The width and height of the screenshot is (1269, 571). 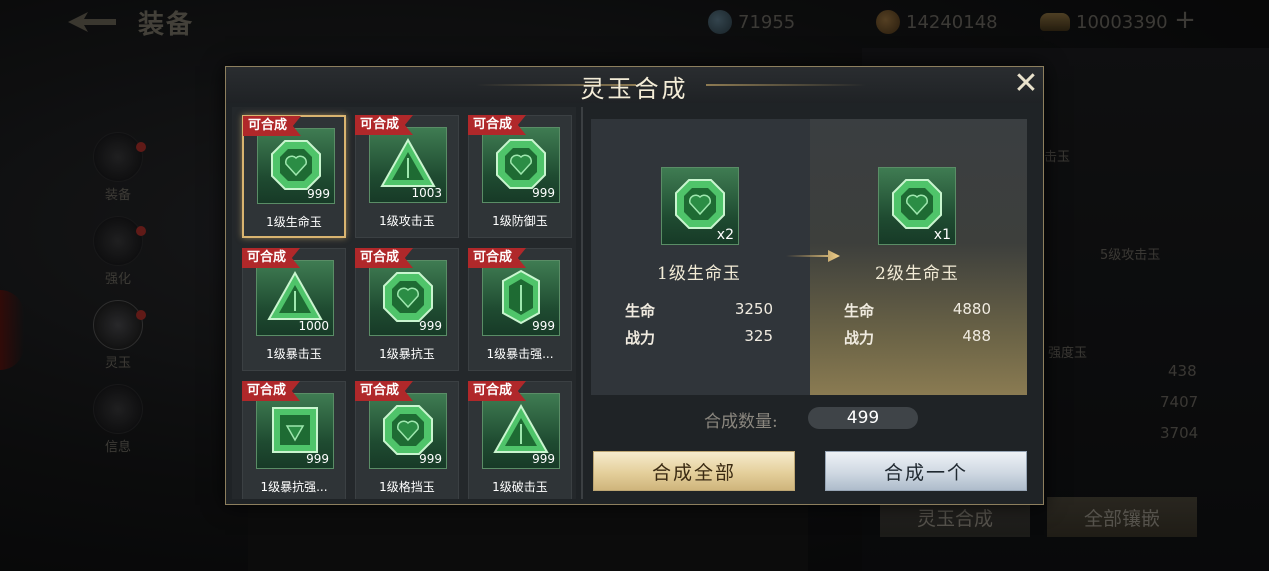 What do you see at coordinates (813, 256) in the screenshot?
I see `arrow-right-icon` at bounding box center [813, 256].